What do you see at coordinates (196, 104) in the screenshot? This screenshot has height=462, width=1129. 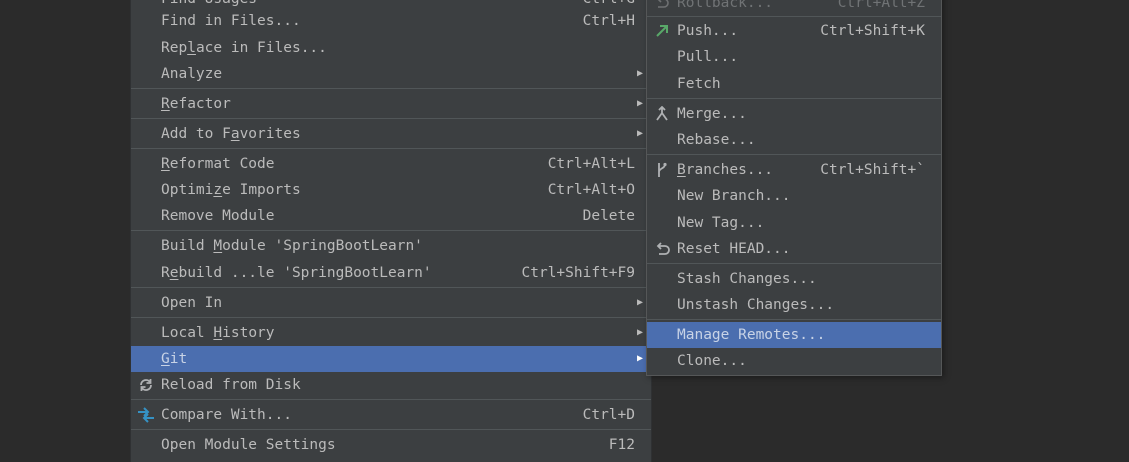 I see `menu-item-label: Refactor` at bounding box center [196, 104].